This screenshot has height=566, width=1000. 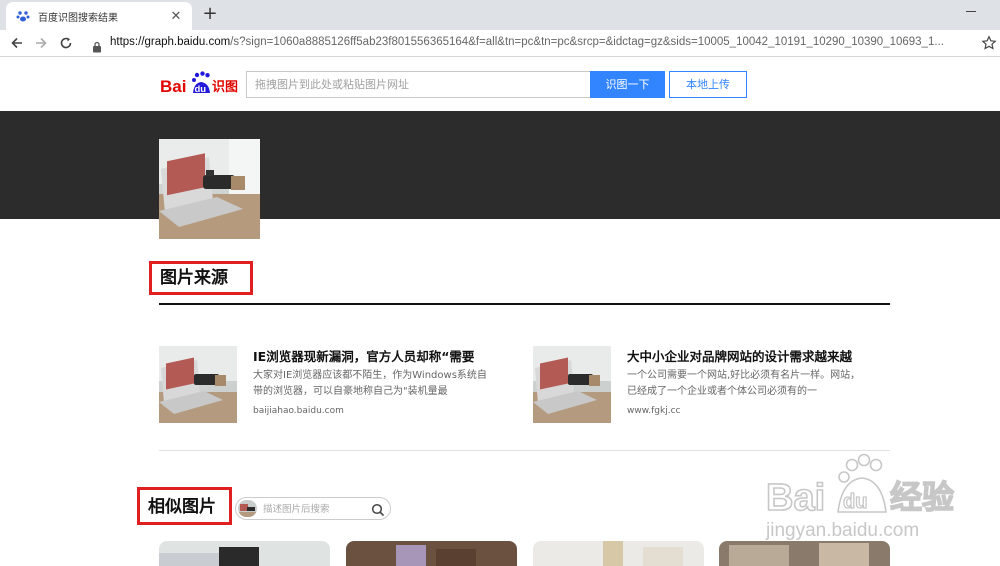 I want to click on result-site: baijiahao.baidu.com, so click(x=298, y=411).